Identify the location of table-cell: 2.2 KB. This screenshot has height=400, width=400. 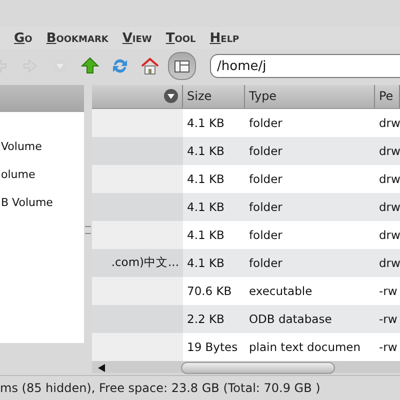
(205, 319).